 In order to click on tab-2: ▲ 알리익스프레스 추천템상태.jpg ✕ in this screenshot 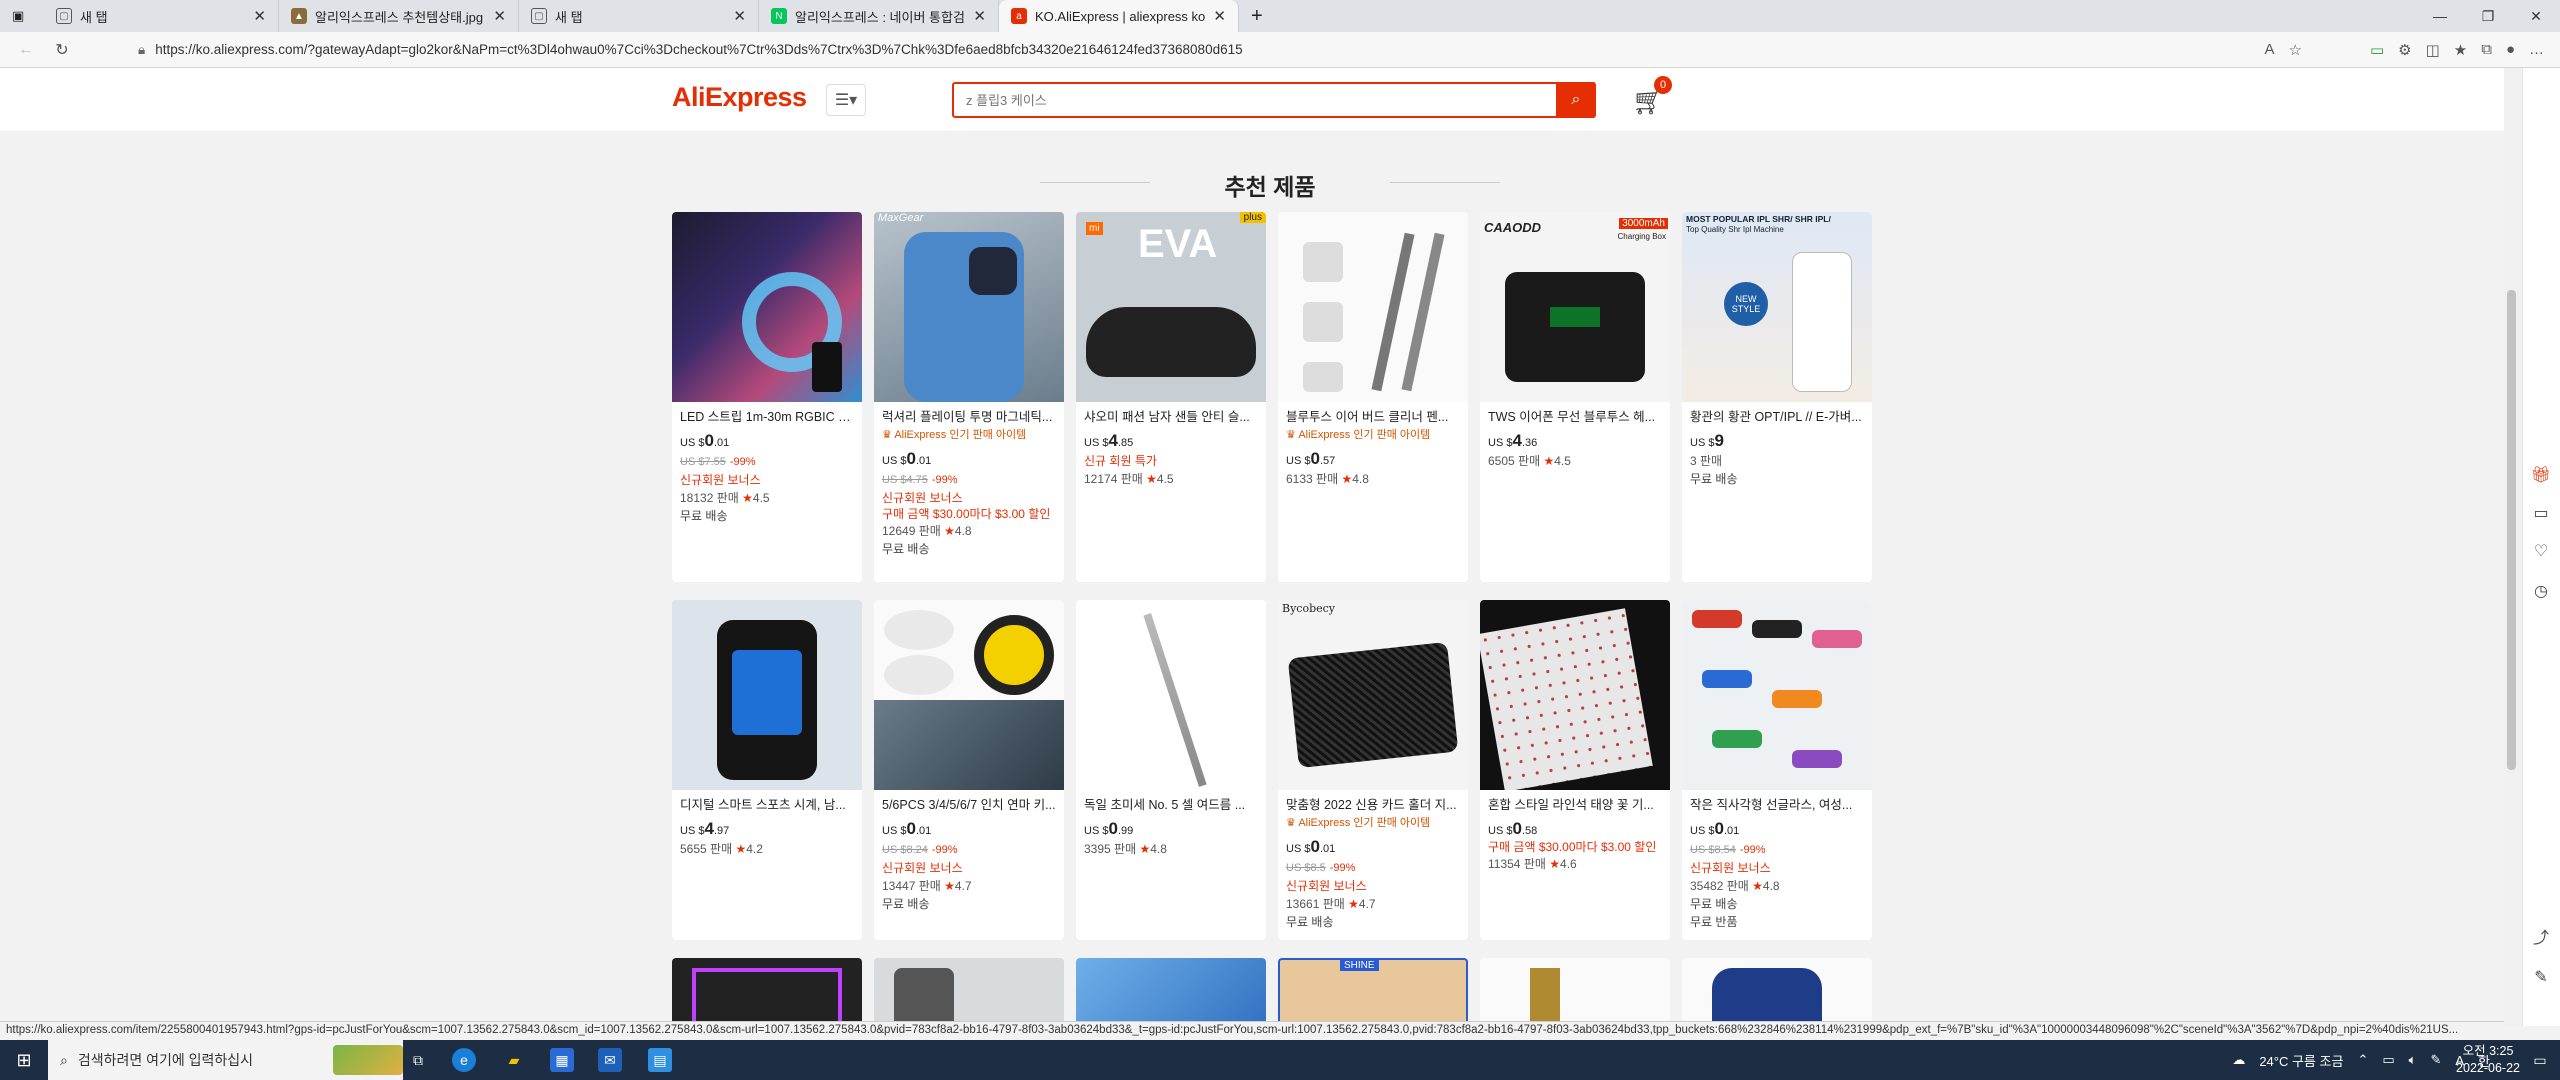, I will do `click(399, 16)`.